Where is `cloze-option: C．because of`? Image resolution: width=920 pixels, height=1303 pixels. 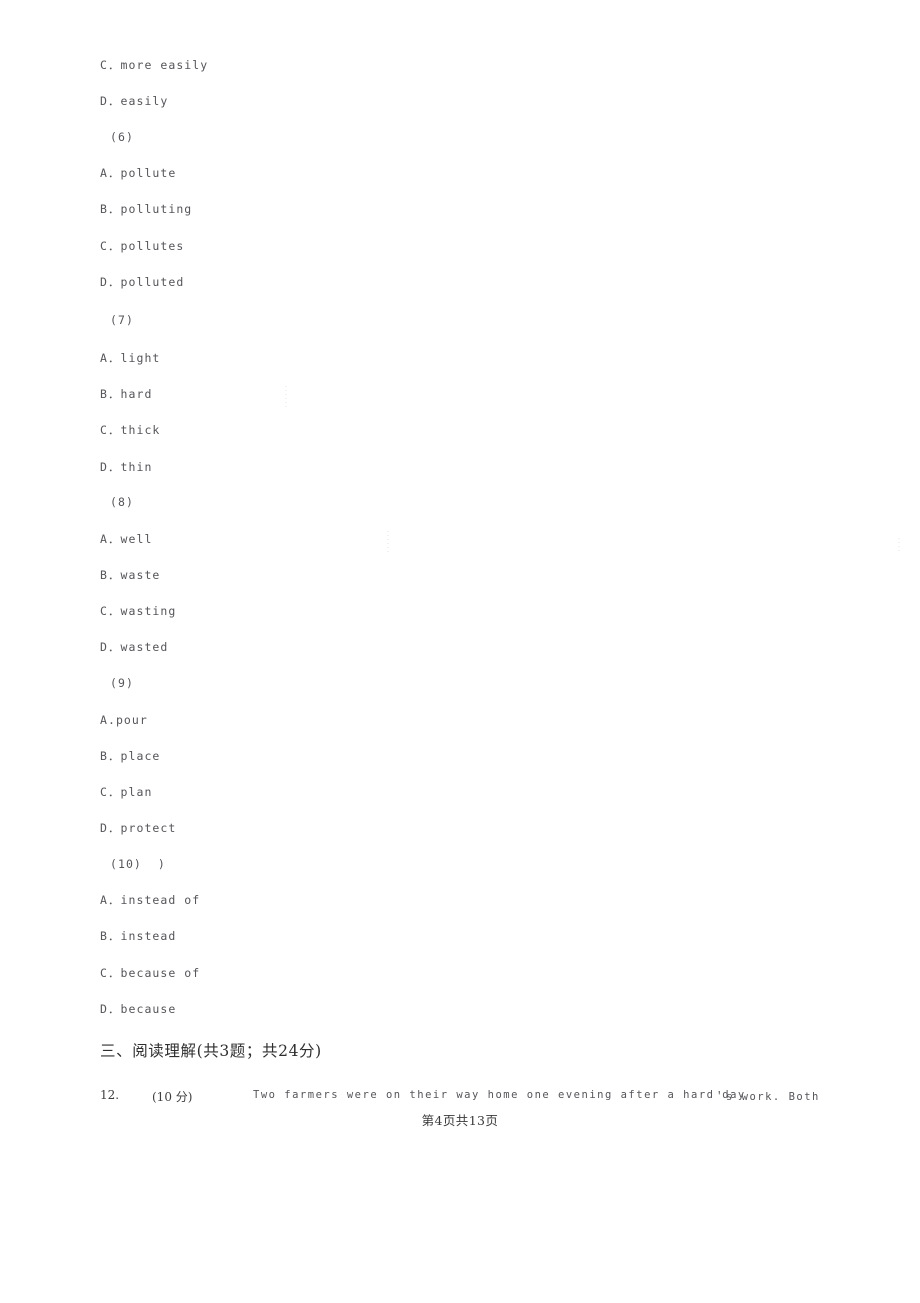 cloze-option: C．because of is located at coordinates (150, 973).